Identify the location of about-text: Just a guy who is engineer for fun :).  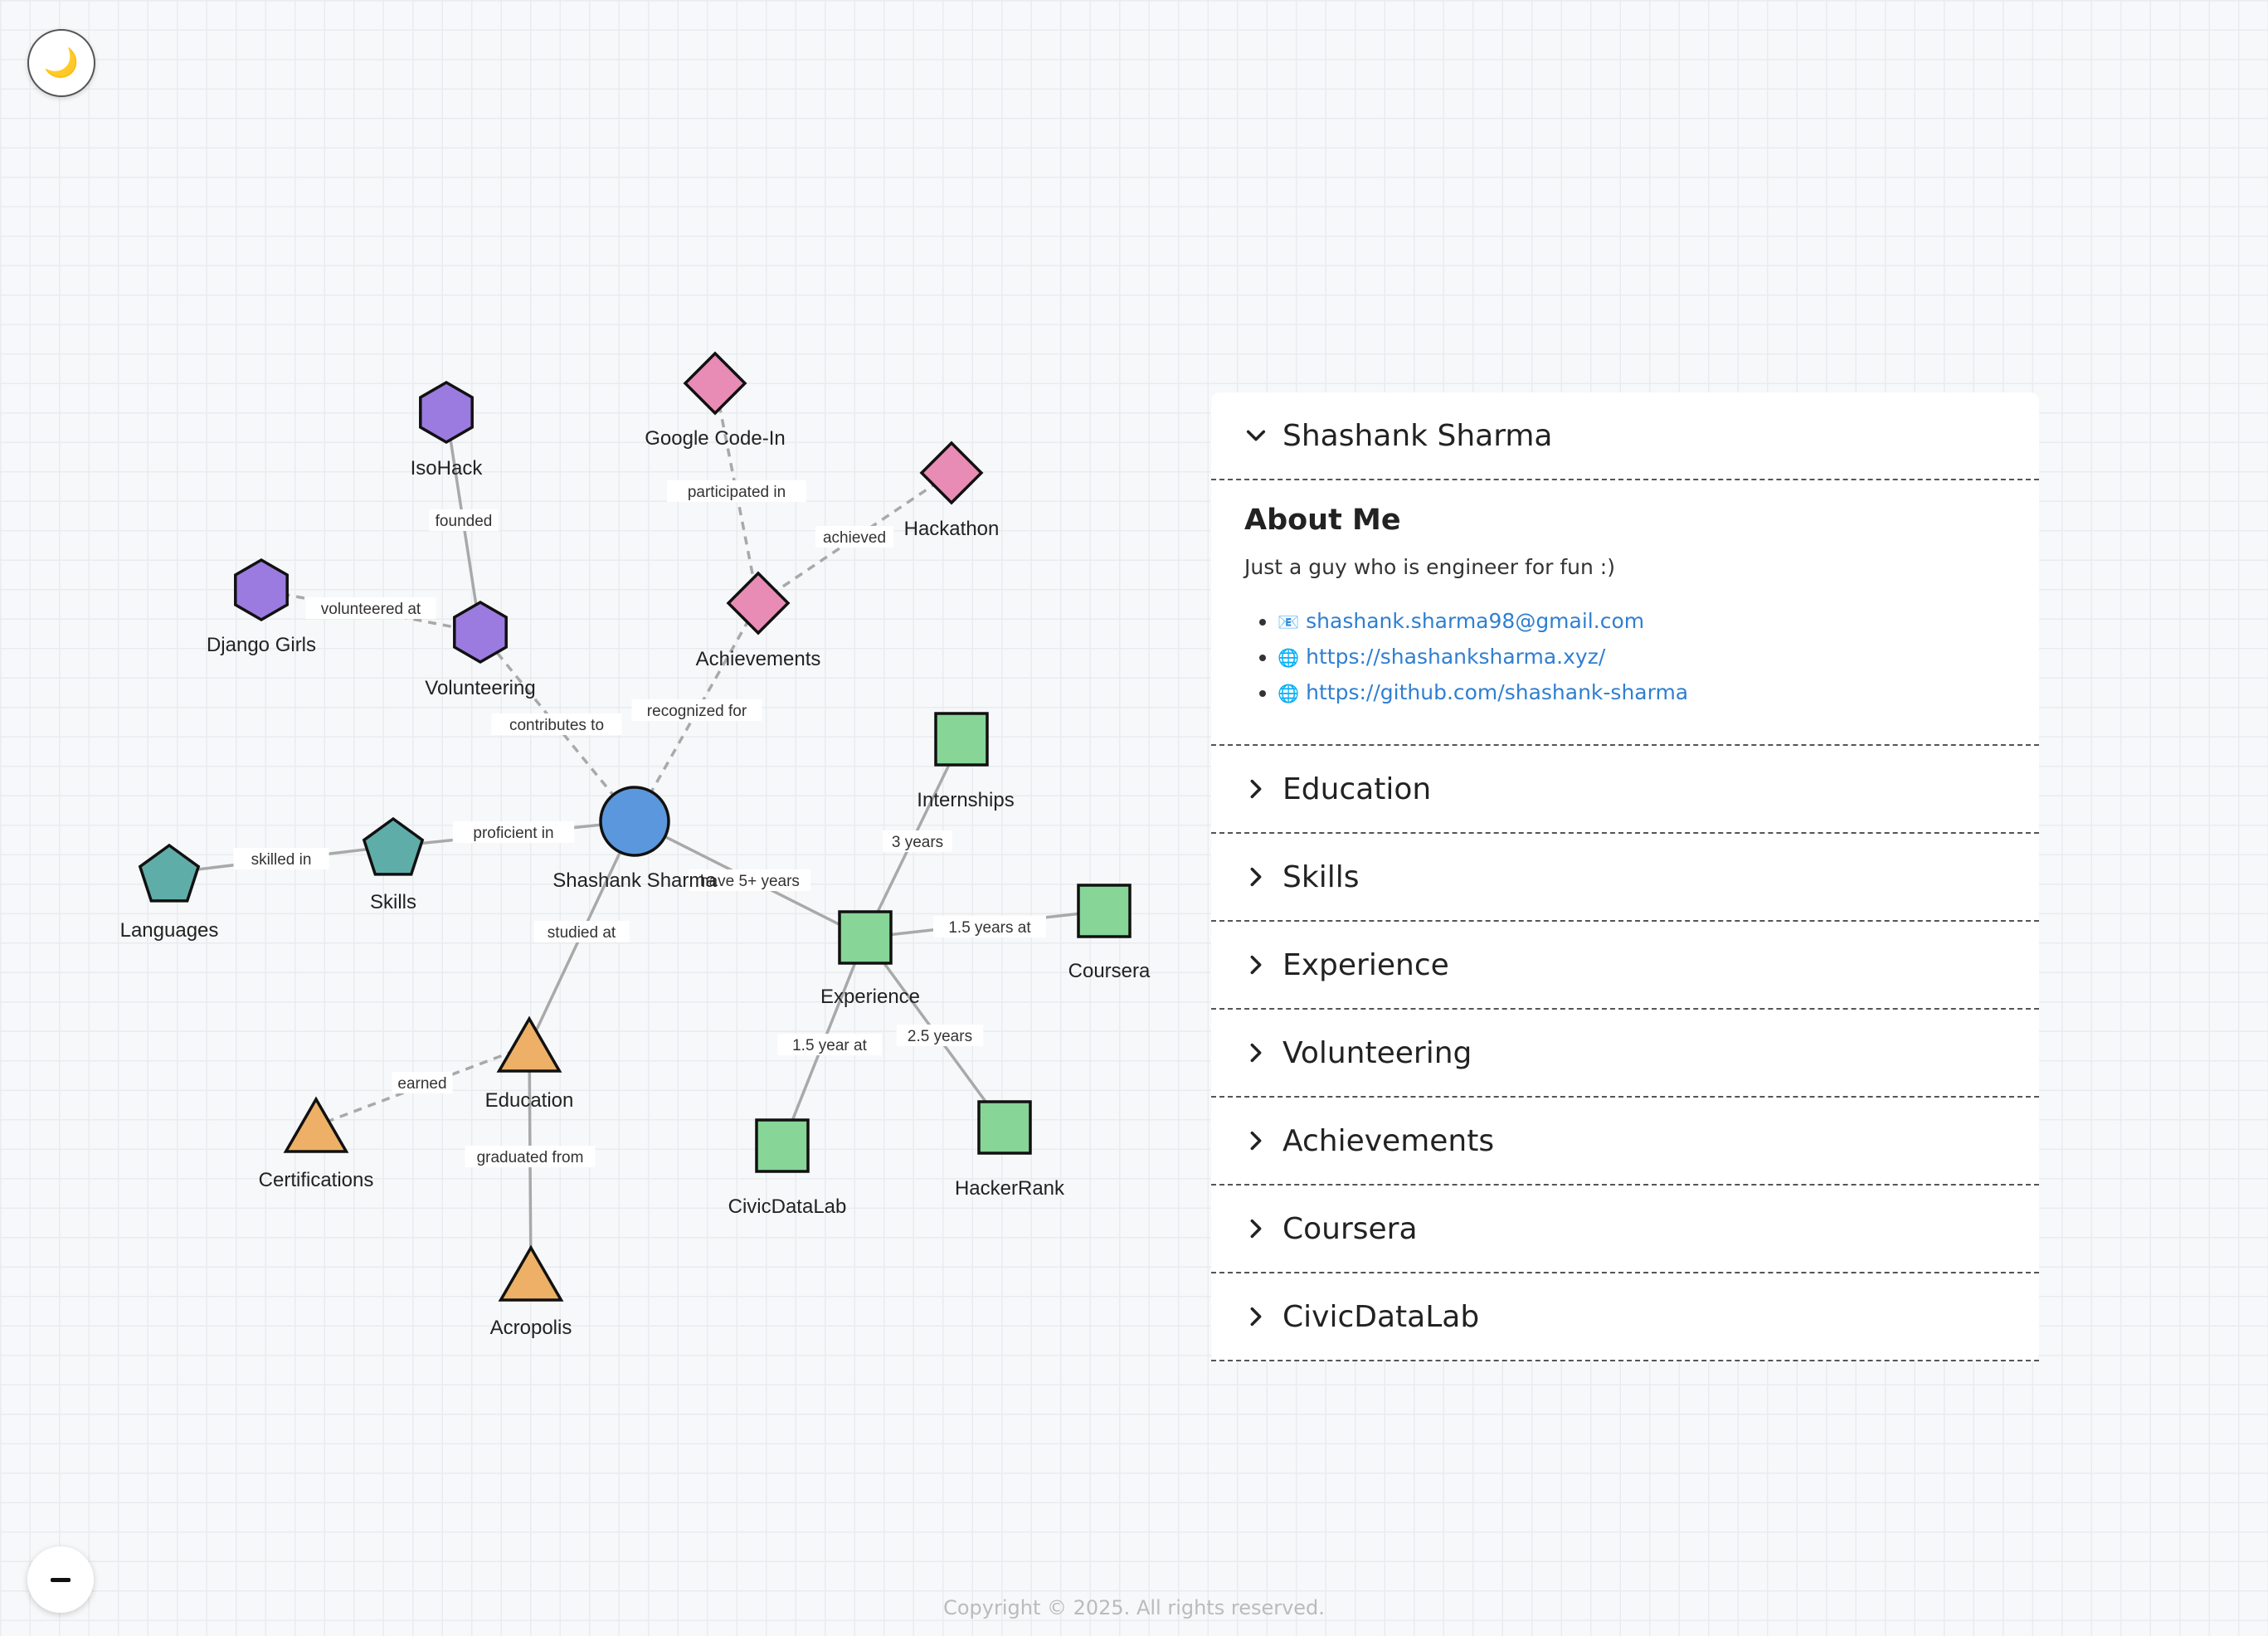
(1429, 567).